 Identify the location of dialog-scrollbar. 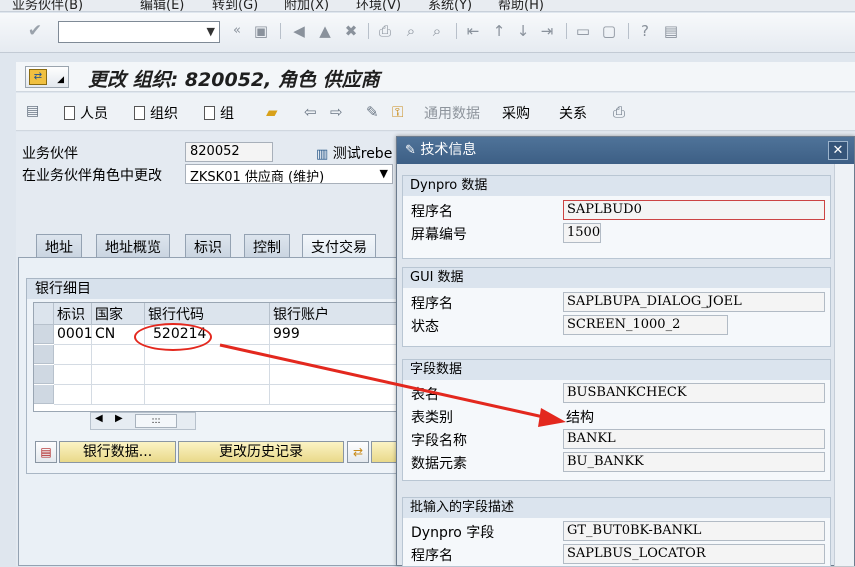
(844, 365).